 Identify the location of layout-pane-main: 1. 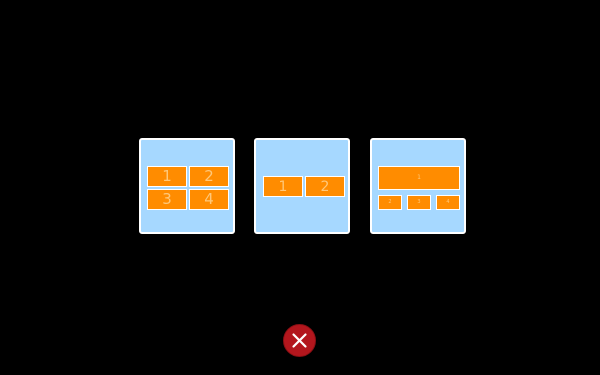
(419, 178).